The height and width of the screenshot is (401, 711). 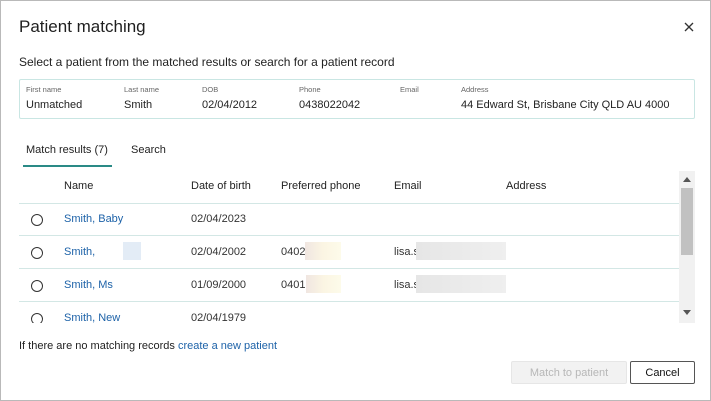 What do you see at coordinates (98, 346) in the screenshot?
I see `no-match-text: If there are no matching records` at bounding box center [98, 346].